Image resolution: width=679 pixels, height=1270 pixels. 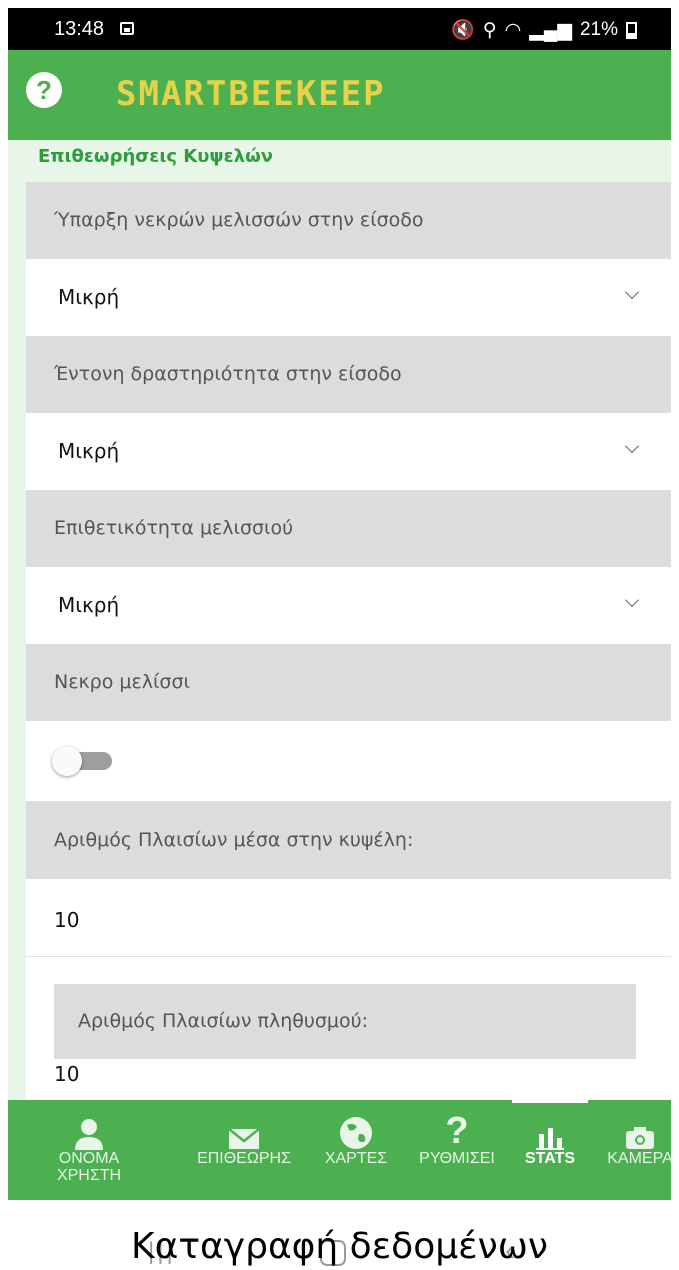 What do you see at coordinates (550, 1158) in the screenshot?
I see `nav-stats-label: STATS` at bounding box center [550, 1158].